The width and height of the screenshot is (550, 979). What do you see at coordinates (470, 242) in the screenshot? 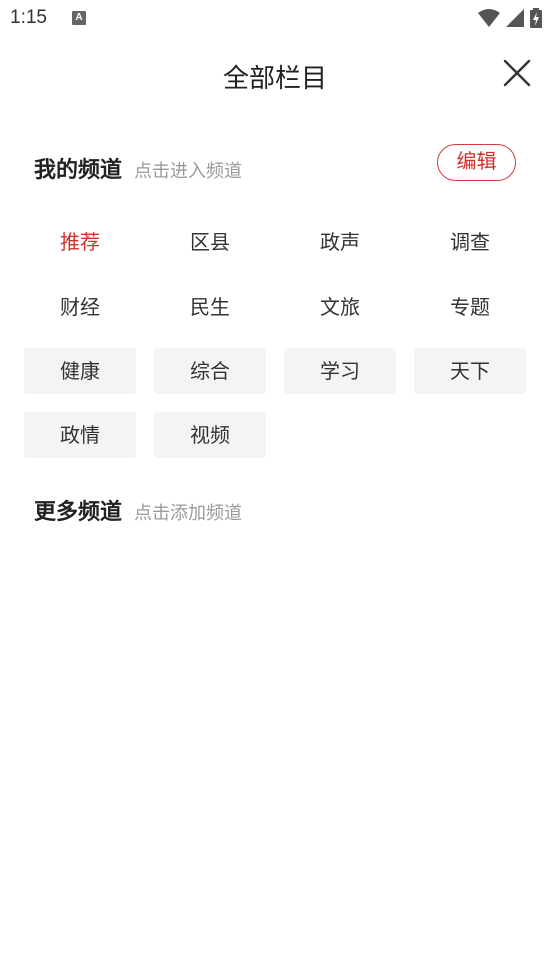
I see `channel-item: 调查` at bounding box center [470, 242].